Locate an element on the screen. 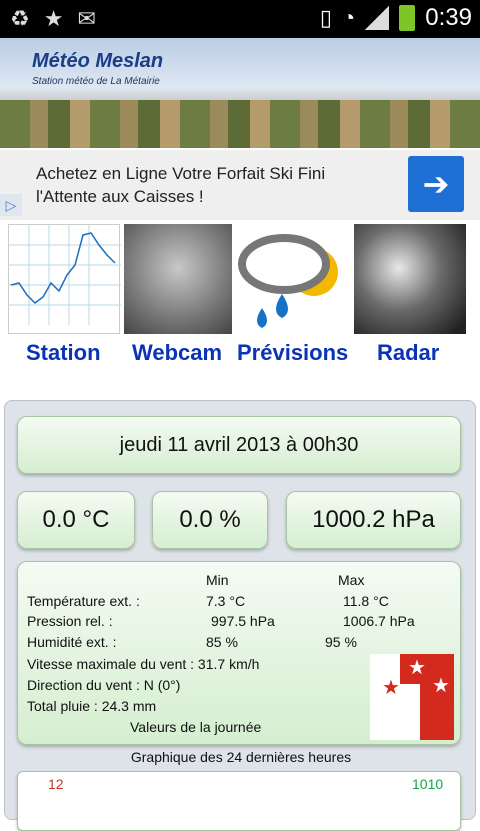 The image size is (480, 831). wind-direction: Direction du vent : N (0°) is located at coordinates (104, 685).